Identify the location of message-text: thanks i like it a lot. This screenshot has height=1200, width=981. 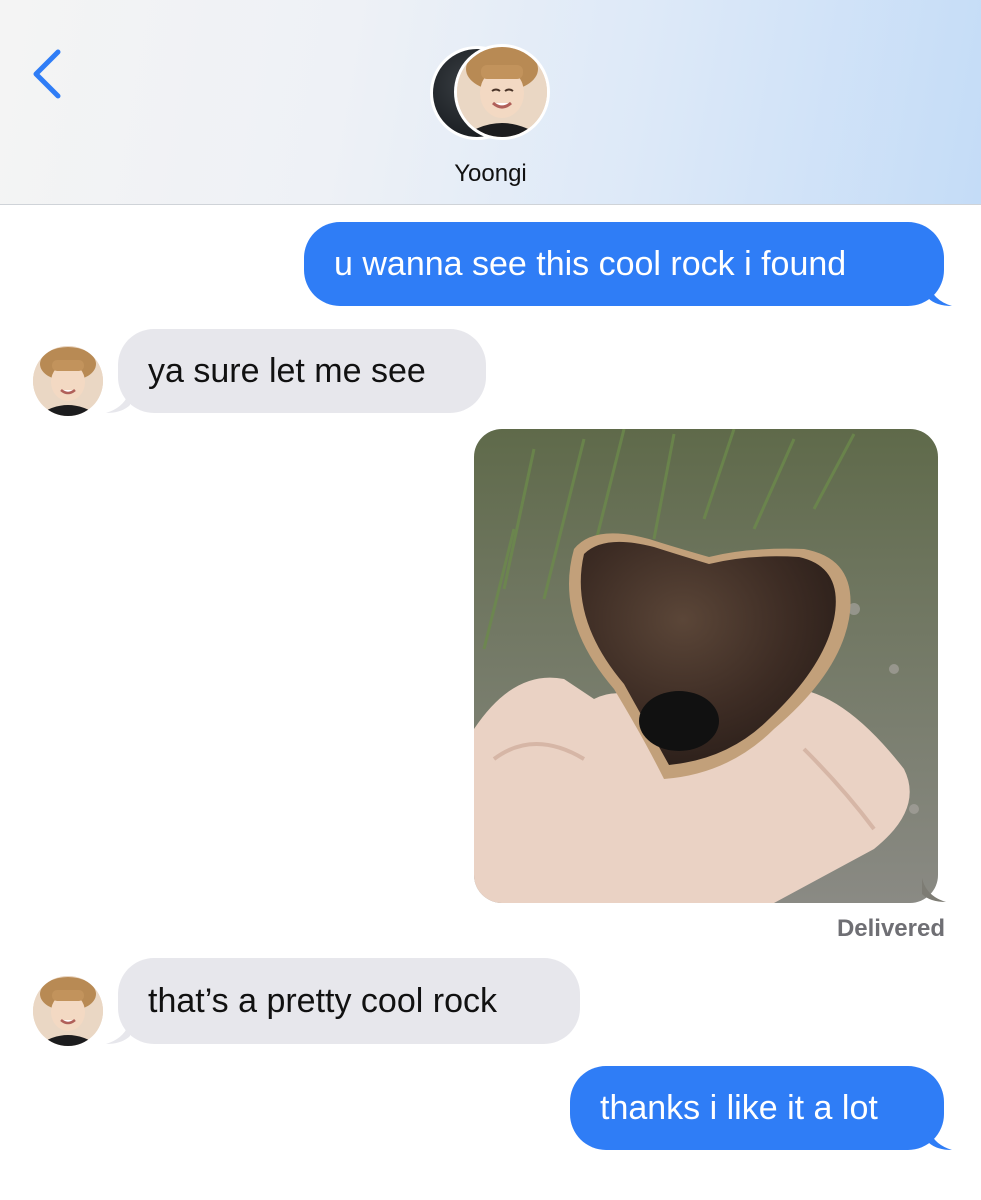
(739, 1108).